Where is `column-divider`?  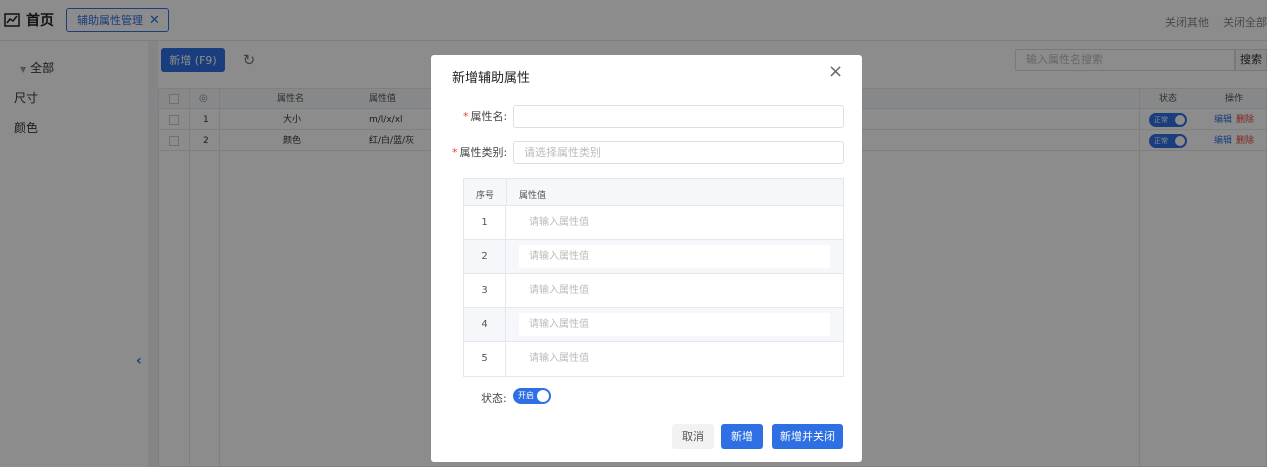 column-divider is located at coordinates (506, 192).